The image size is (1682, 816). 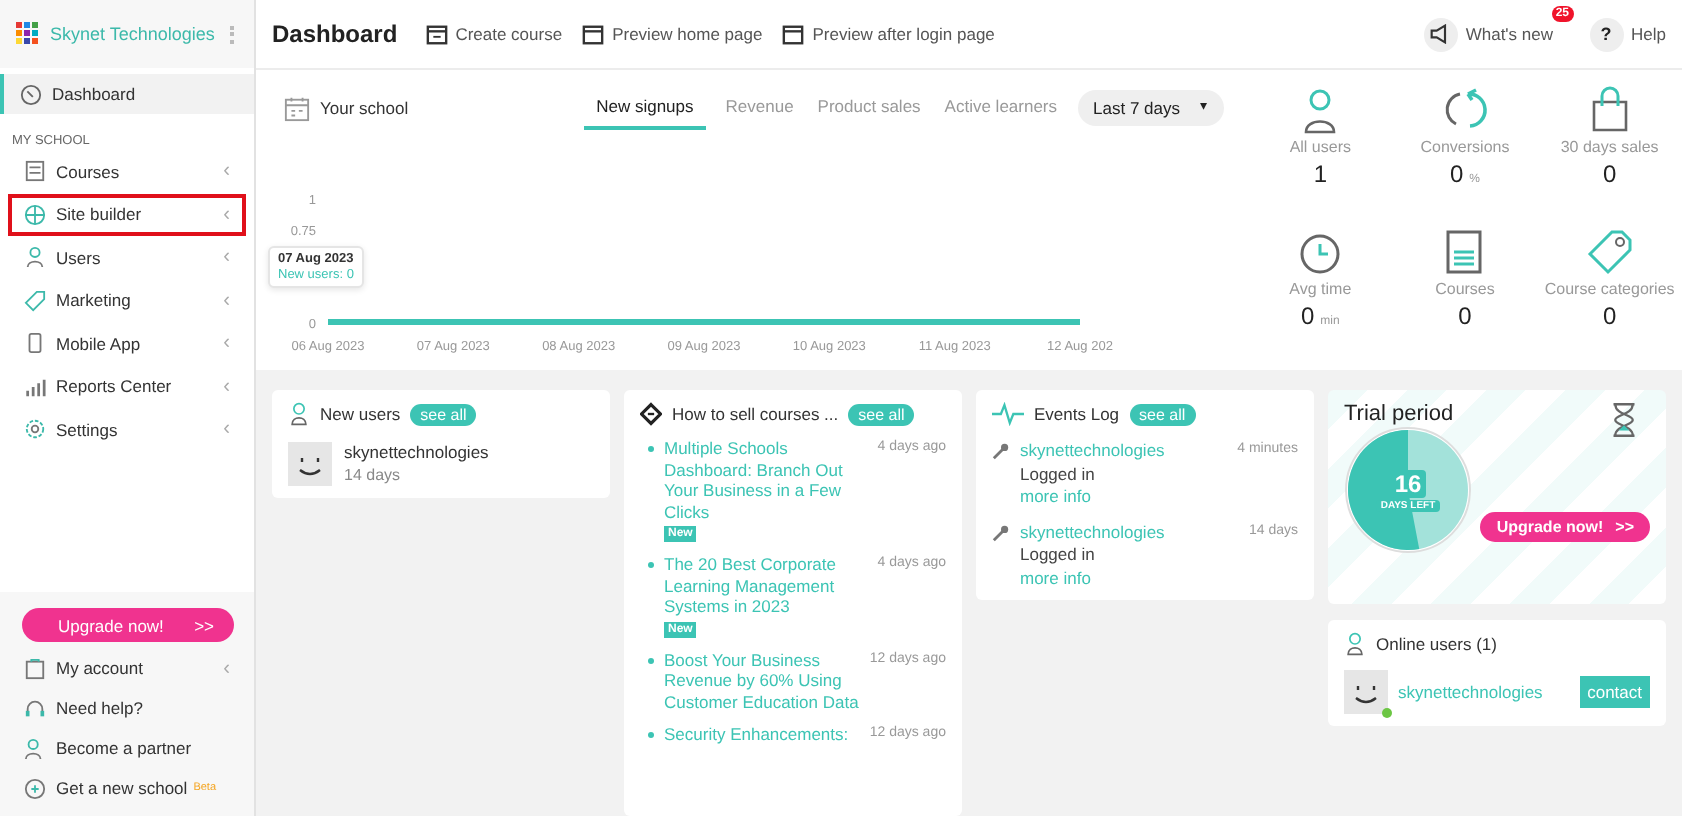 What do you see at coordinates (35, 708) in the screenshot?
I see `headset-icon` at bounding box center [35, 708].